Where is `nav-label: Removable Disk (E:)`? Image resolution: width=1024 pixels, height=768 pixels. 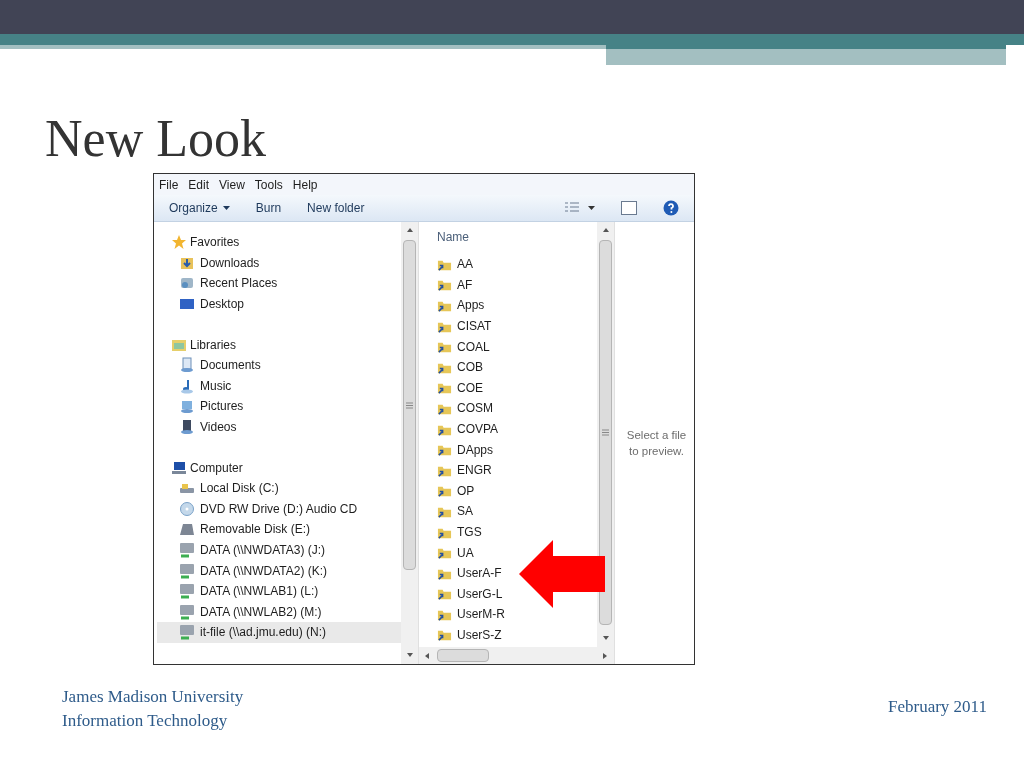
nav-label: Removable Disk (E:) is located at coordinates (255, 530).